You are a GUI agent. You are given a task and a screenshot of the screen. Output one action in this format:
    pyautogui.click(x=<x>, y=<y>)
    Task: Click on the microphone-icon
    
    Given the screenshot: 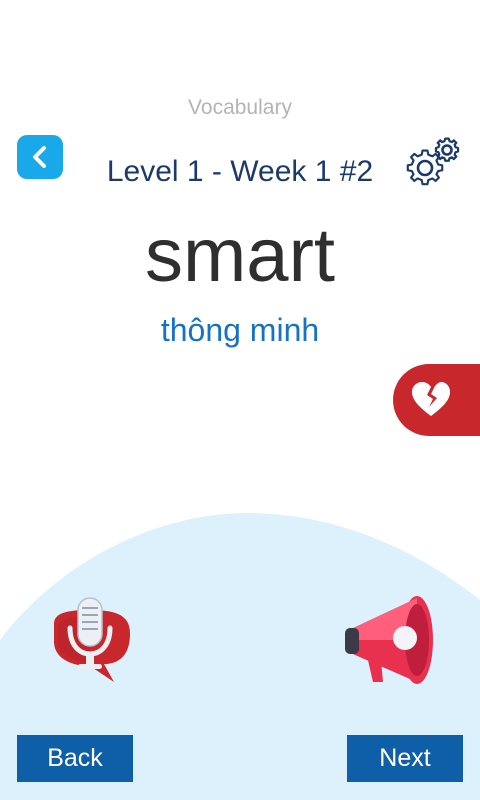 What is the action you would take?
    pyautogui.click(x=90, y=642)
    